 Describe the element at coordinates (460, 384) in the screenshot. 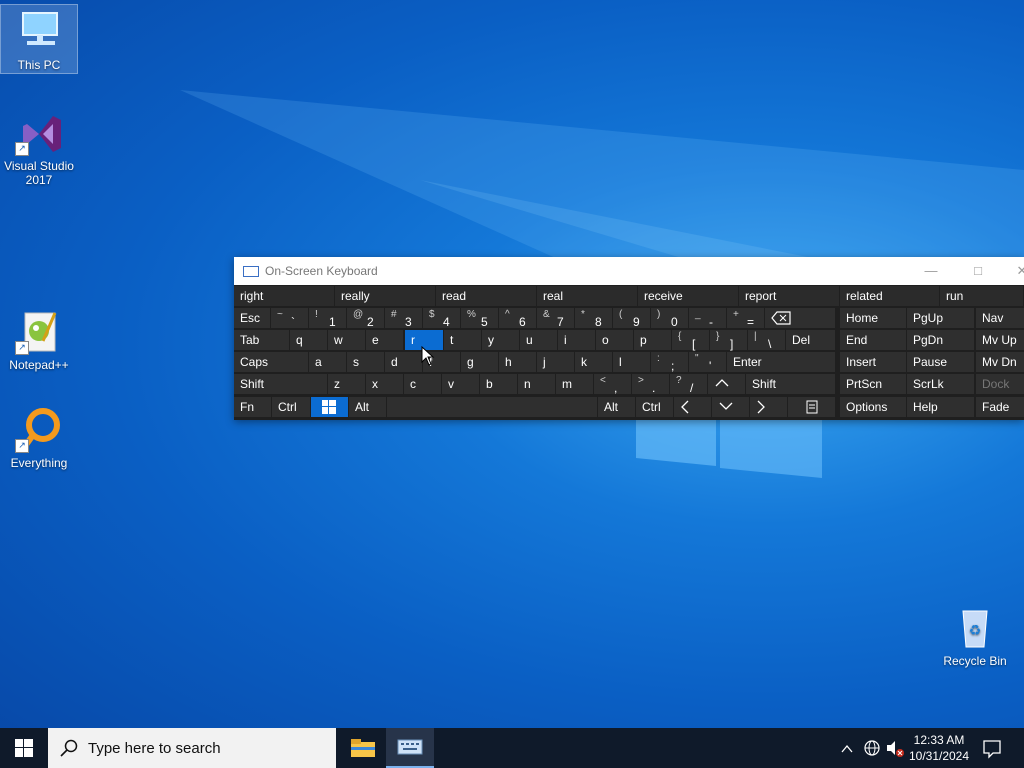

I see `key-v: v` at that location.